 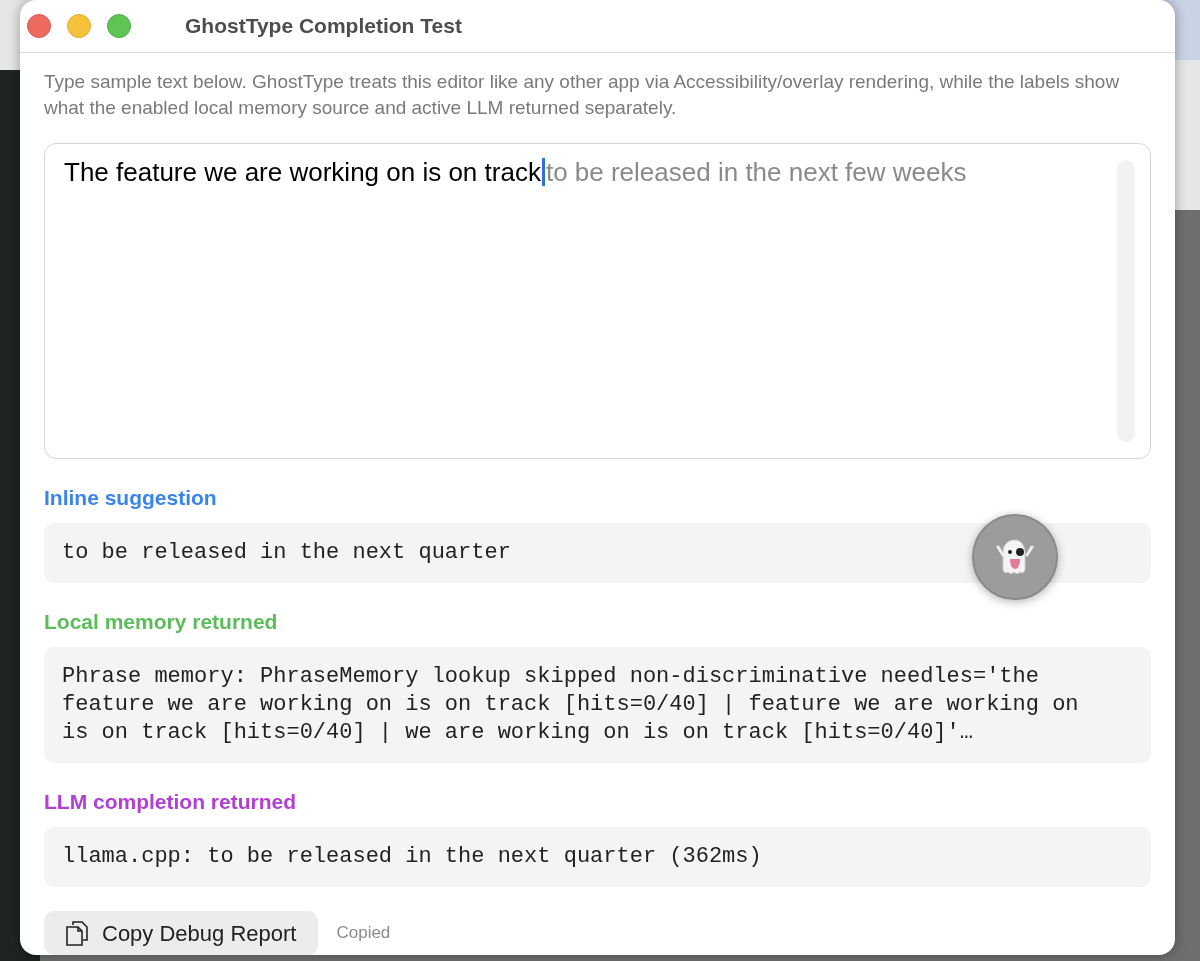 What do you see at coordinates (119, 26) in the screenshot?
I see `zoom-window-button` at bounding box center [119, 26].